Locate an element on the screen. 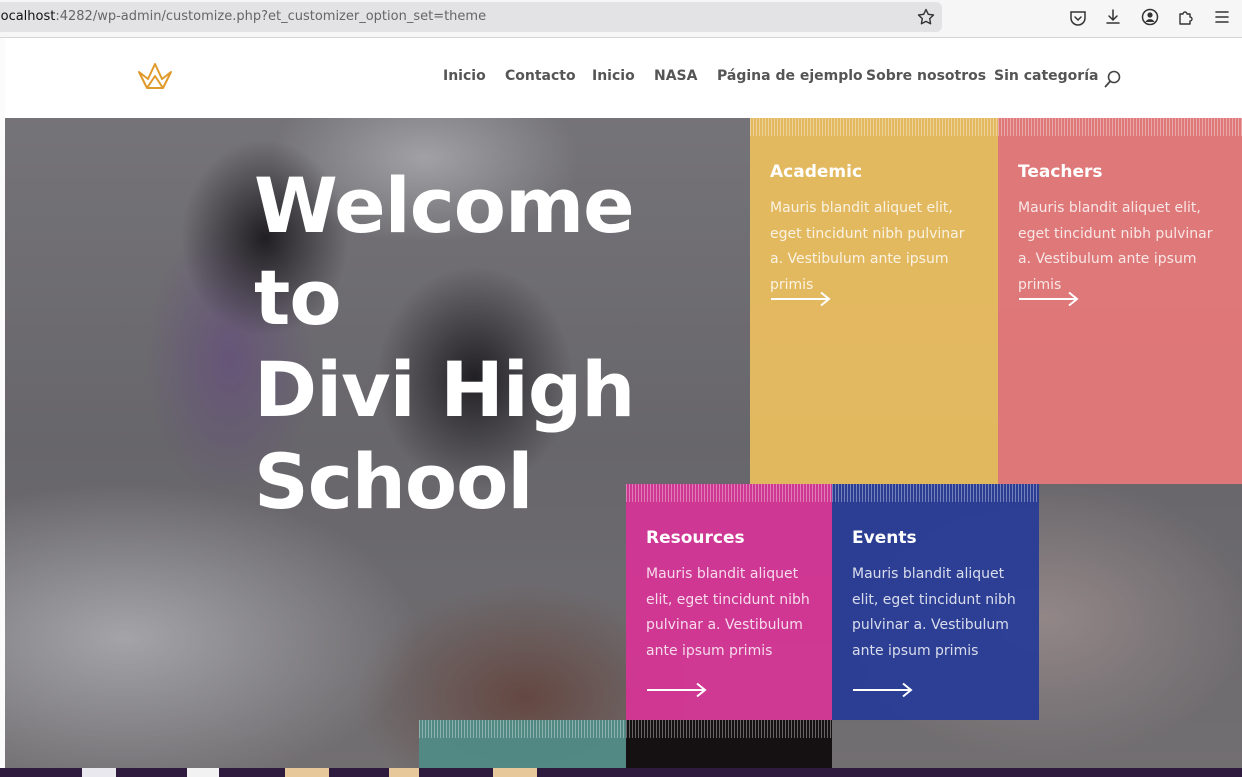 The image size is (1242, 777). search-icon is located at coordinates (1113, 79).